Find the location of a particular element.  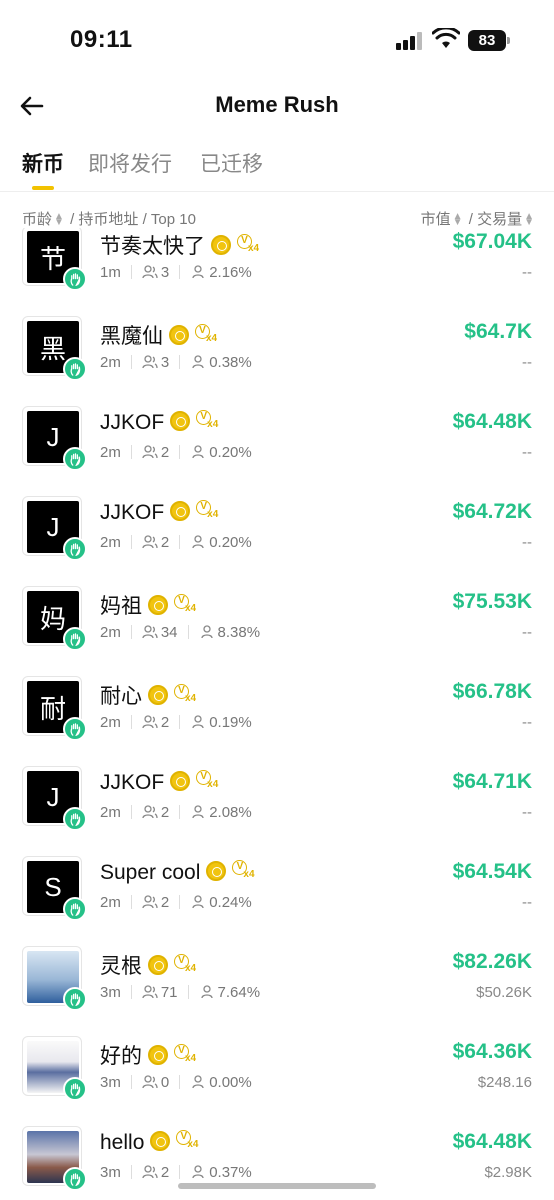

token-volume: $2.98K is located at coordinates (508, 1172).